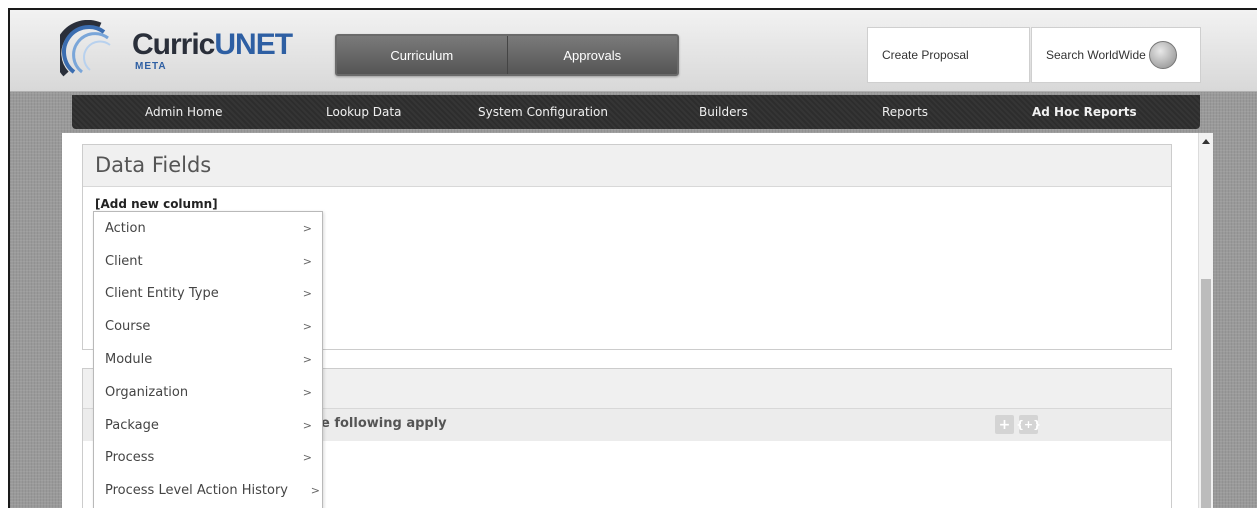 The height and width of the screenshot is (508, 1257). I want to click on menu-item-label: Client, so click(124, 261).